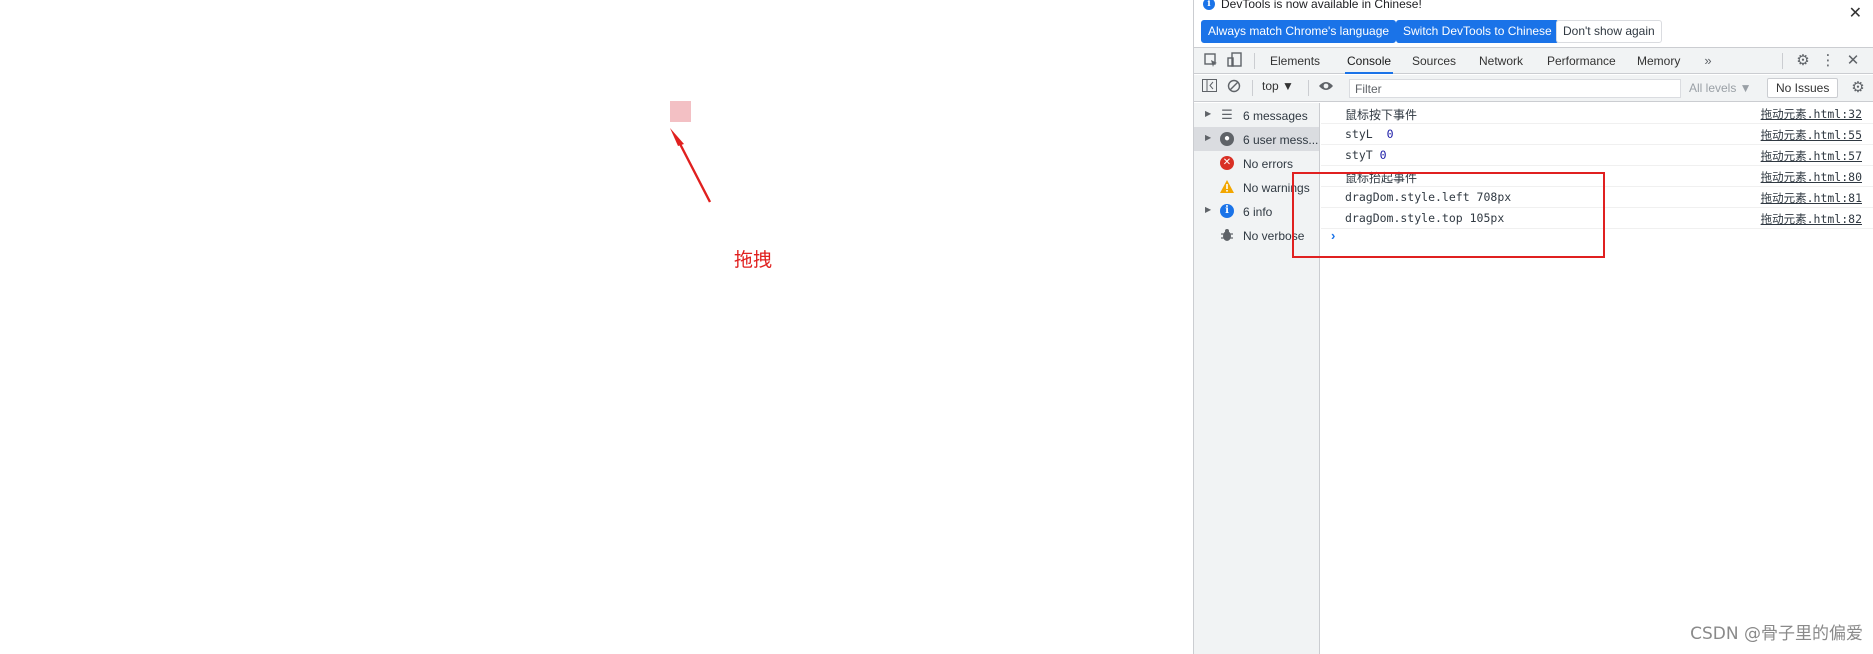 The image size is (1873, 654). Describe the element at coordinates (1369, 61) in the screenshot. I see `tab-console: Console` at that location.